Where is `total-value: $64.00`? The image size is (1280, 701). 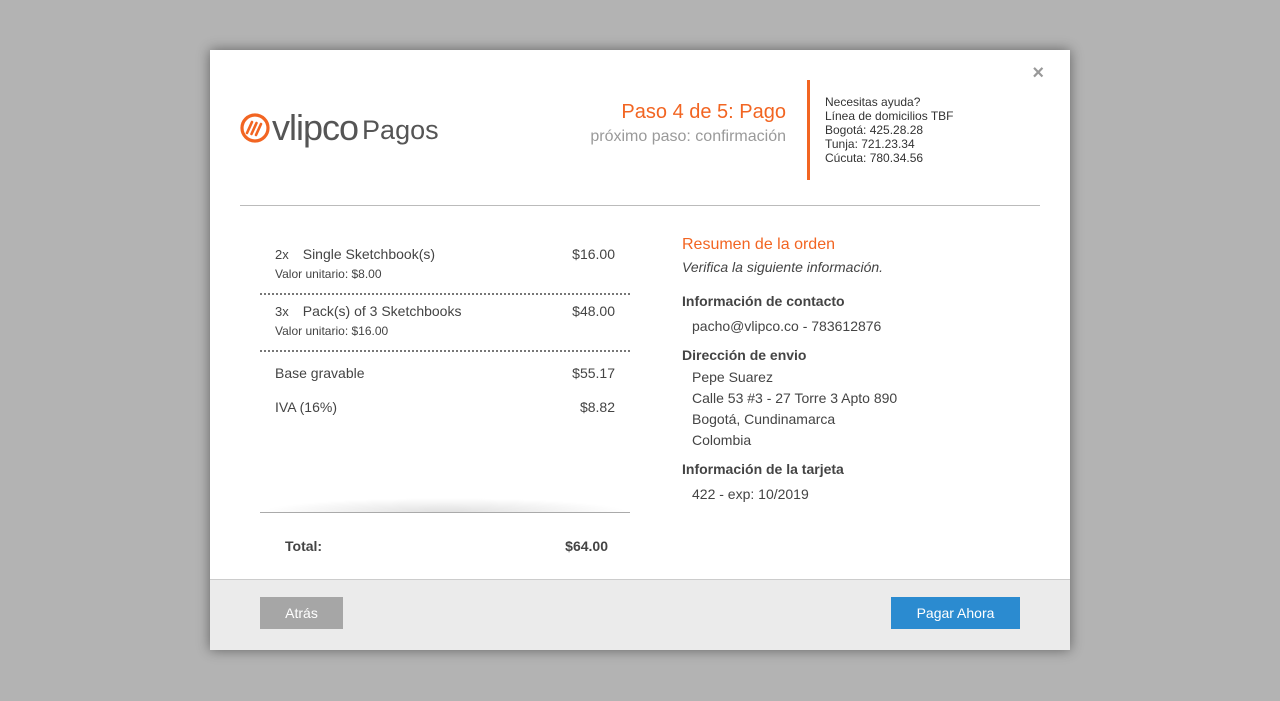 total-value: $64.00 is located at coordinates (586, 546).